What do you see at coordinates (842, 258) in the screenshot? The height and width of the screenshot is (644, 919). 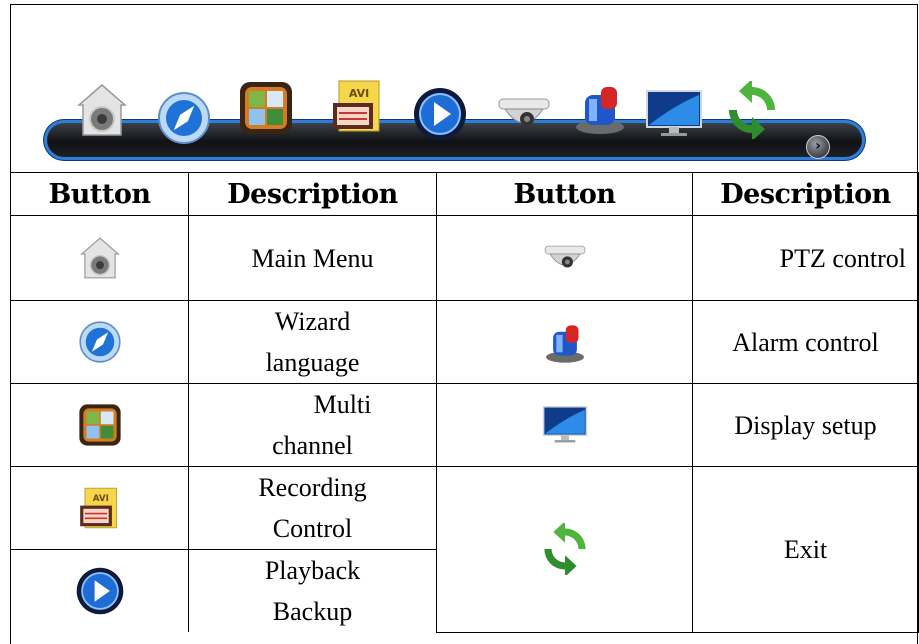 I see `description-text: PTZ control` at bounding box center [842, 258].